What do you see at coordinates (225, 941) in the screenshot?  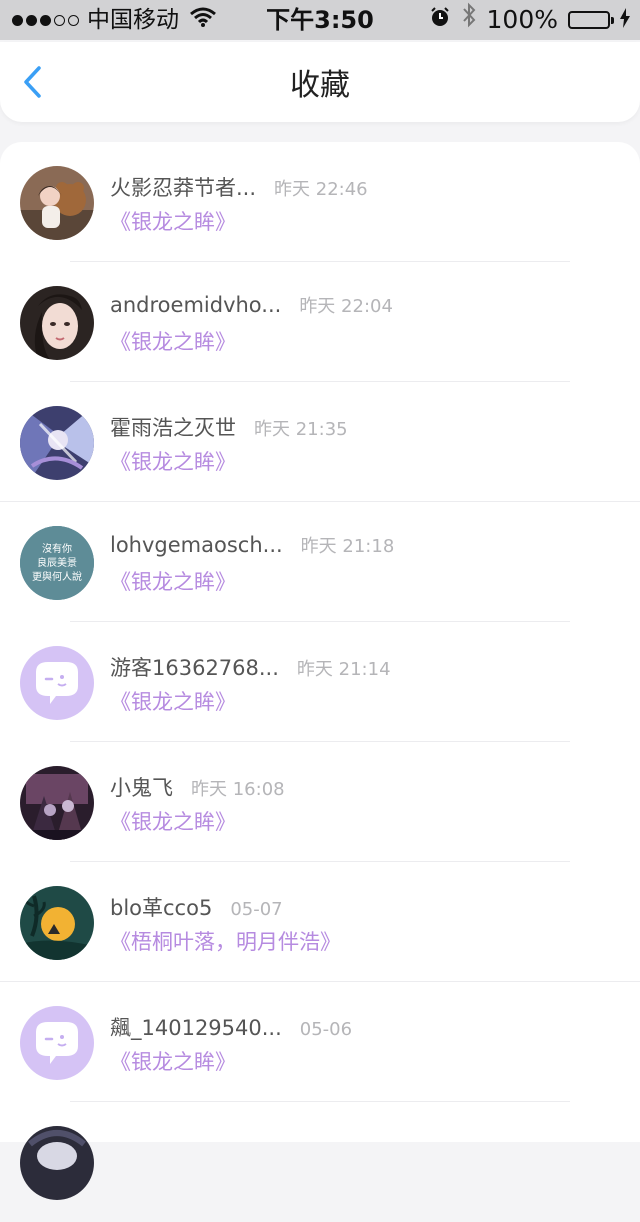 I see `work-title-link: 《梧桐叶落，明月伴浩》` at bounding box center [225, 941].